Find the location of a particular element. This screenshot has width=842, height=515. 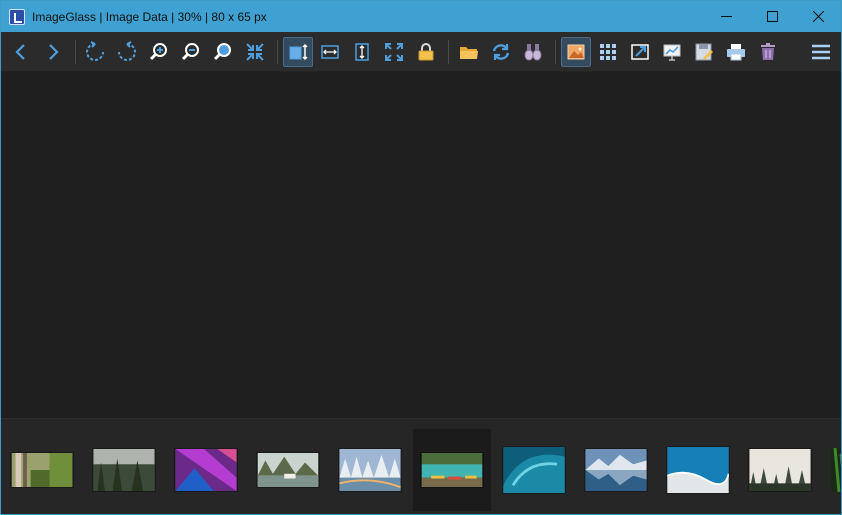

open-folder-icon is located at coordinates (469, 53).